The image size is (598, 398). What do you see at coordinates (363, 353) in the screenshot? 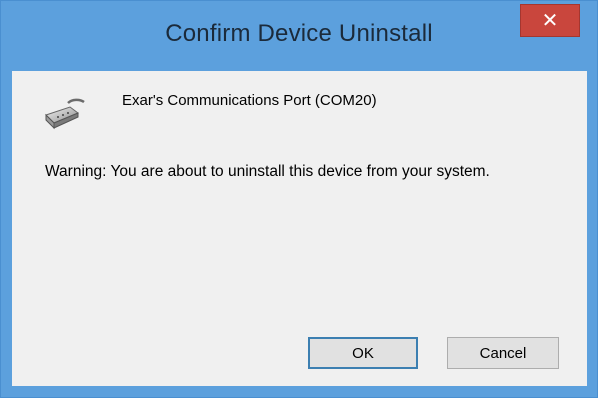
I see `ok-button: OK` at bounding box center [363, 353].